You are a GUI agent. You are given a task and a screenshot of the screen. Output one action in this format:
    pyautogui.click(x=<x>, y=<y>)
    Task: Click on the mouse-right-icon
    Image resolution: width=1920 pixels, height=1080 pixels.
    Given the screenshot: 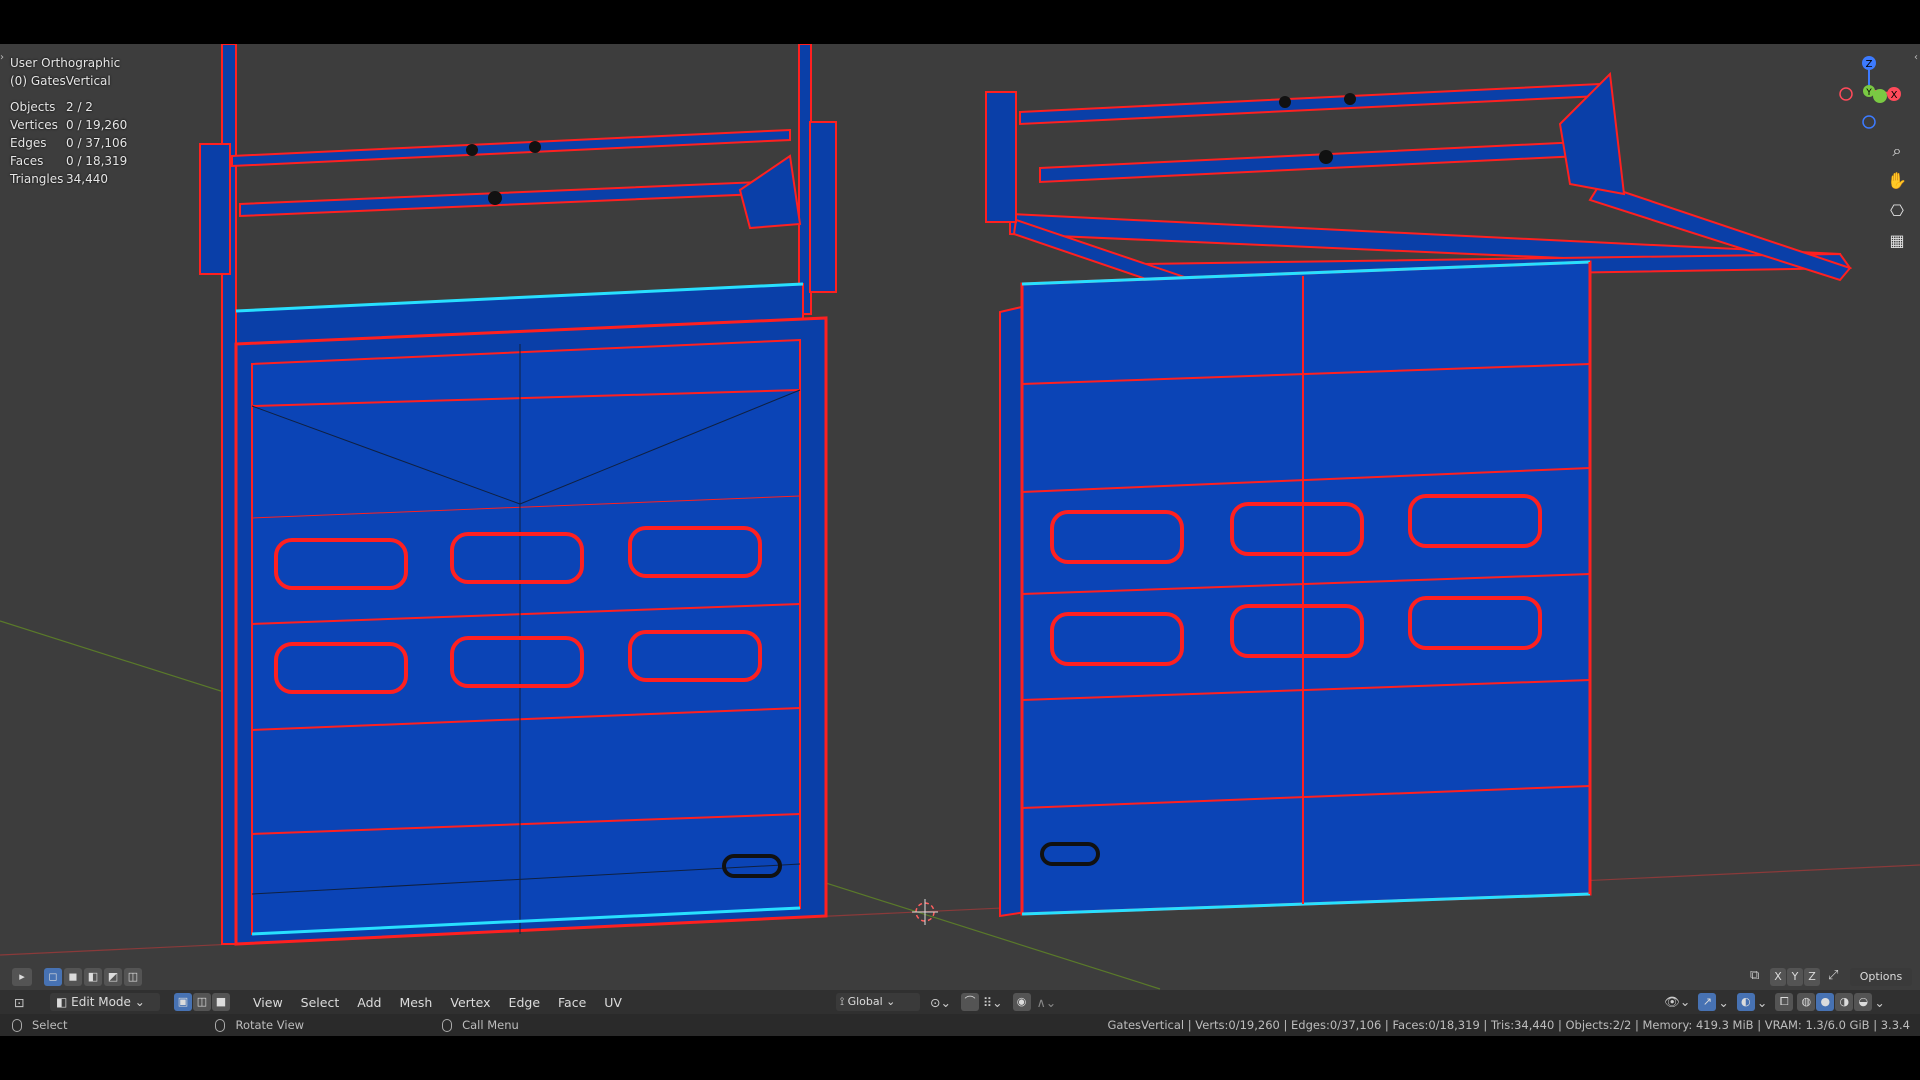 What is the action you would take?
    pyautogui.click(x=447, y=1025)
    